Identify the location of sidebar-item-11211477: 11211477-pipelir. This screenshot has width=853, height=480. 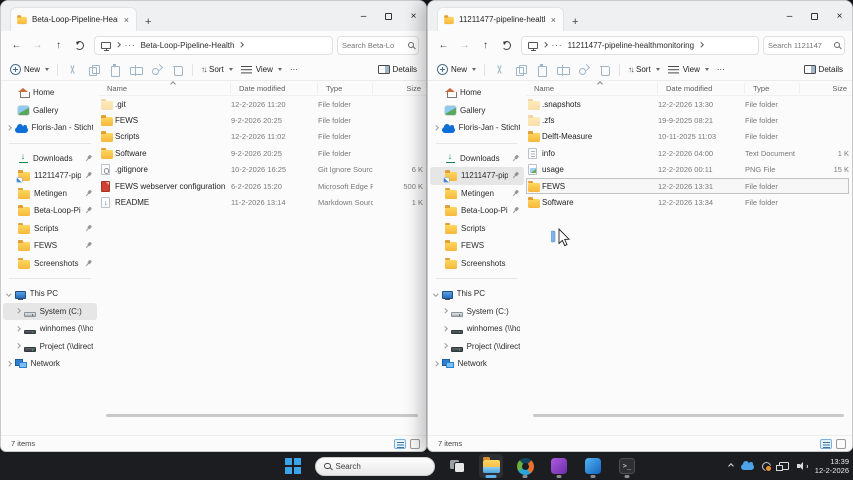
(50, 176).